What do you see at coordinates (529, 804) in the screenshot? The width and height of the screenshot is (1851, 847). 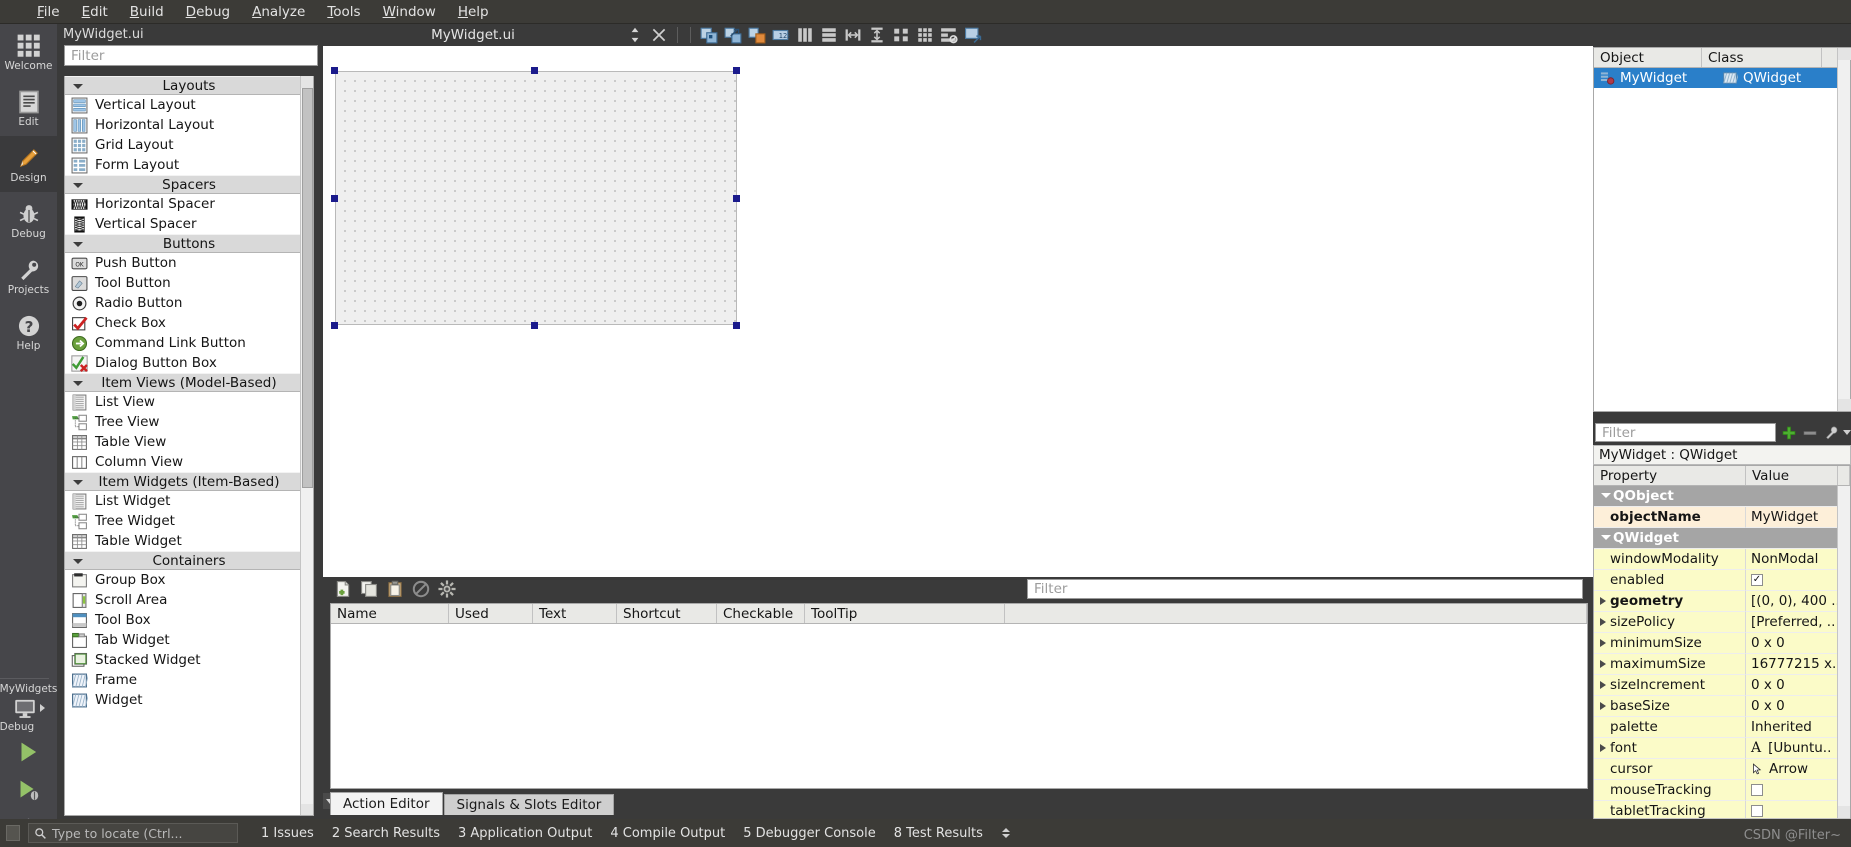 I see `bottom-tab-signals-slots-editor: Signals & Slots Editor` at bounding box center [529, 804].